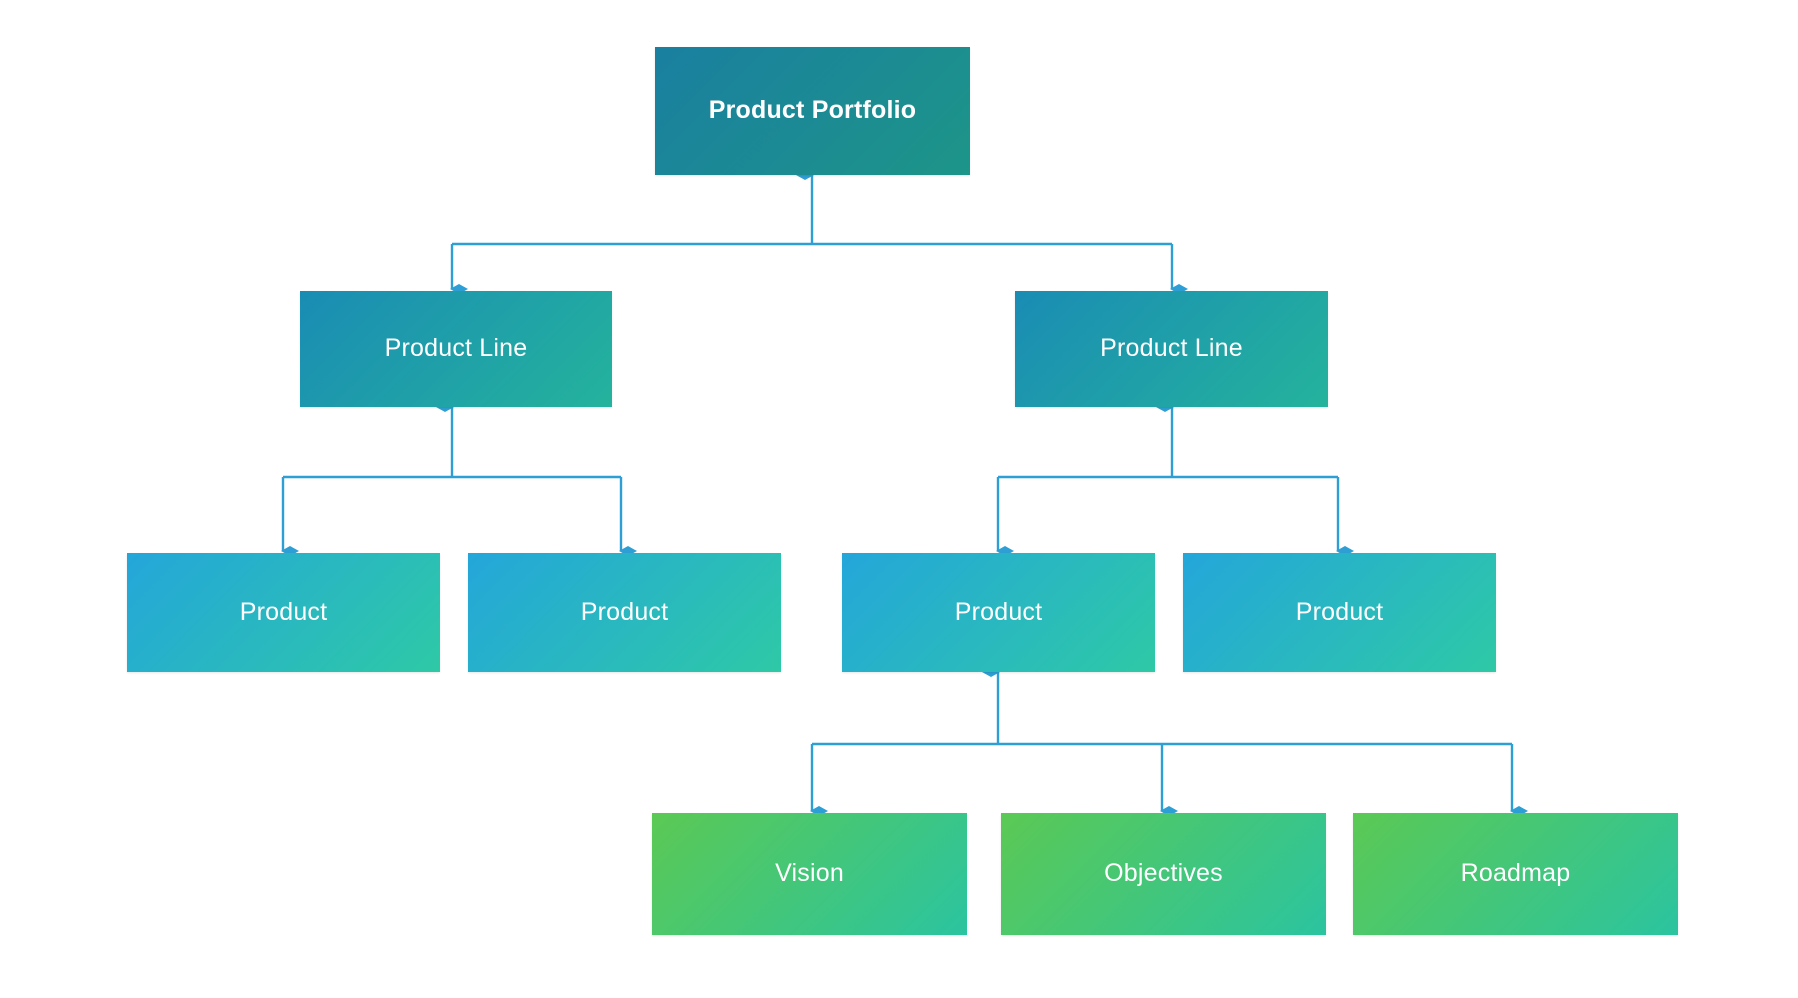 The width and height of the screenshot is (1798, 998). I want to click on node-vision: Vision, so click(809, 874).